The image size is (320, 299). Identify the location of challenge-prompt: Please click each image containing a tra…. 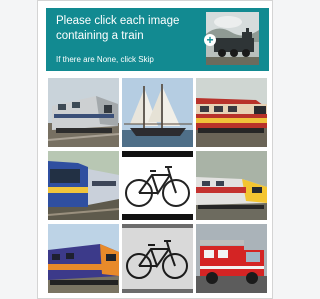
(118, 28).